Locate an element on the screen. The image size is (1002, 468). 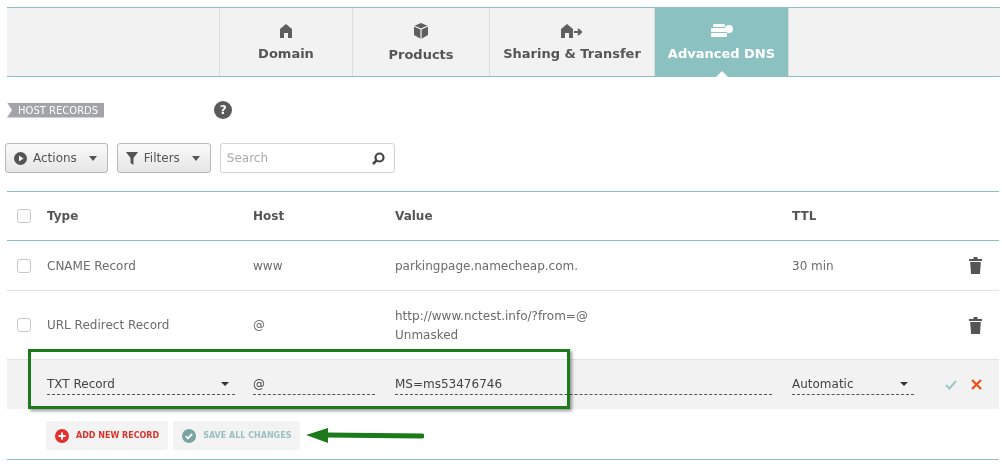
tab: Products is located at coordinates (421, 42).